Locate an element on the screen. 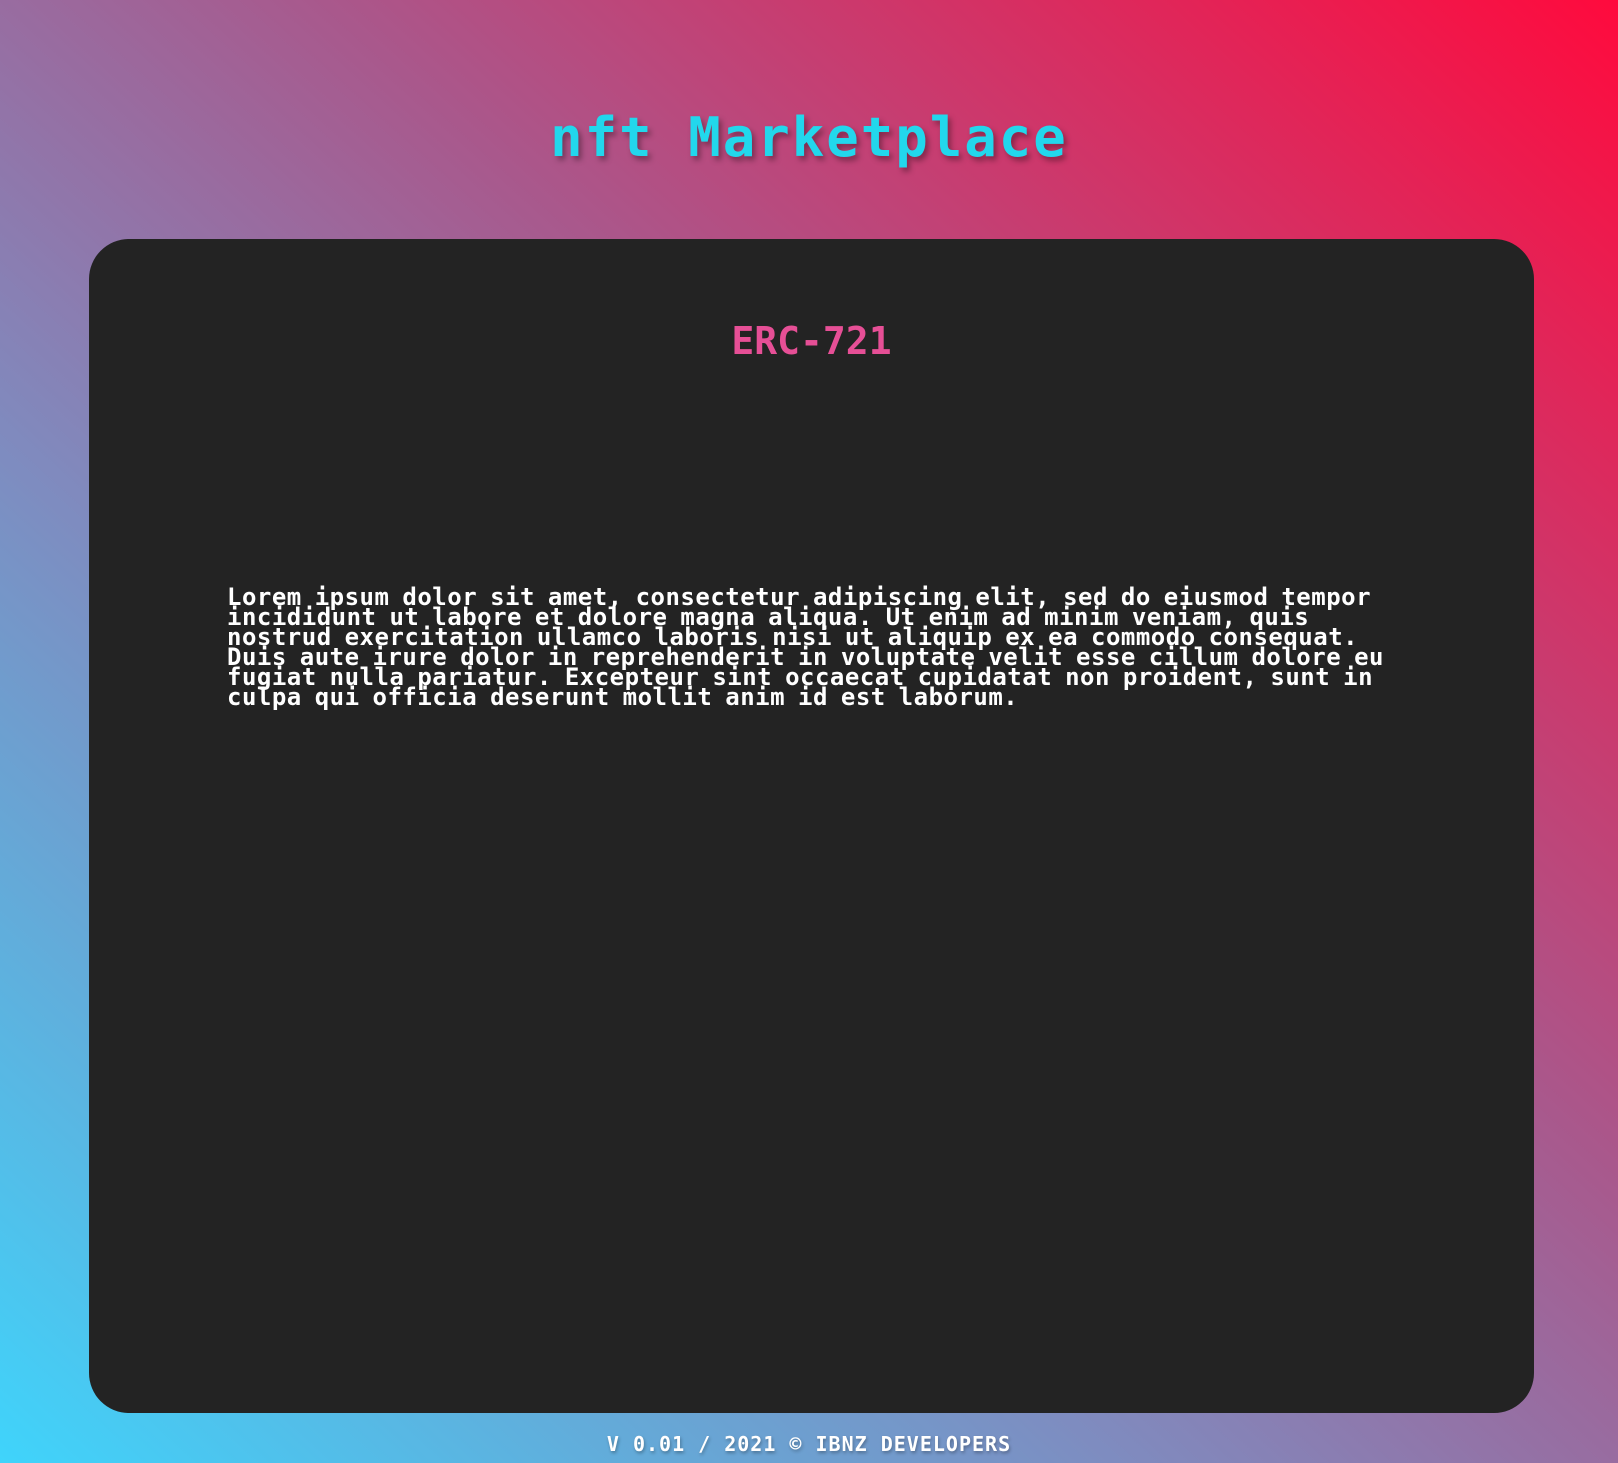  site-title: nft Marketplace is located at coordinates (809, 137).